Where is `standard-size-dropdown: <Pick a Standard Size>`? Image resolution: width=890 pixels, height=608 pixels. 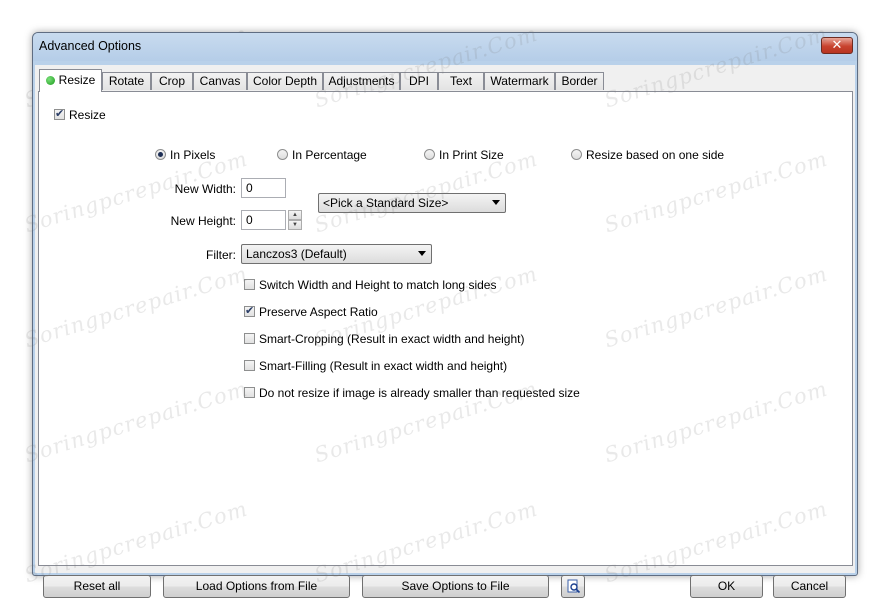
standard-size-dropdown: <Pick a Standard Size> is located at coordinates (412, 203).